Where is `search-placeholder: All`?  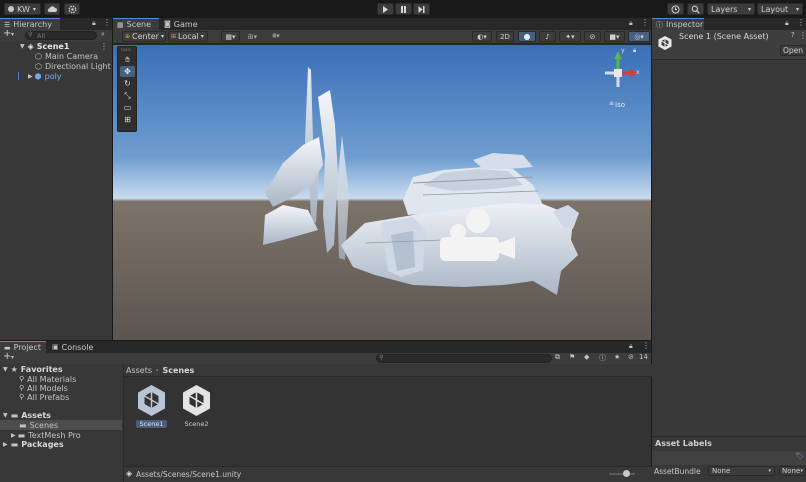
search-placeholder: All is located at coordinates (41, 36).